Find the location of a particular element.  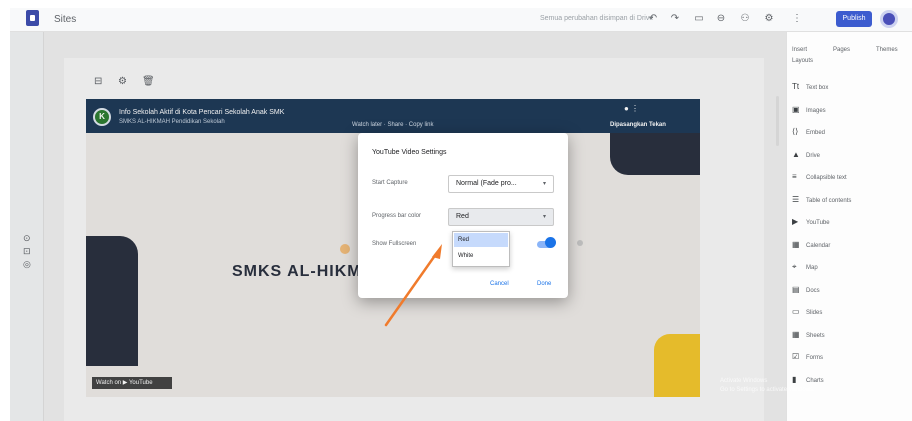

annotation-arrow is located at coordinates (413, 285).